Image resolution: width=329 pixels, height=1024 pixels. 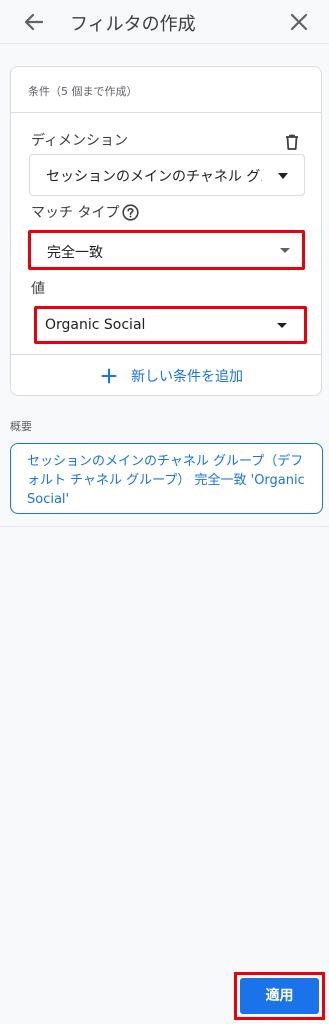 I want to click on match-type-value: 完全一致, so click(x=75, y=253).